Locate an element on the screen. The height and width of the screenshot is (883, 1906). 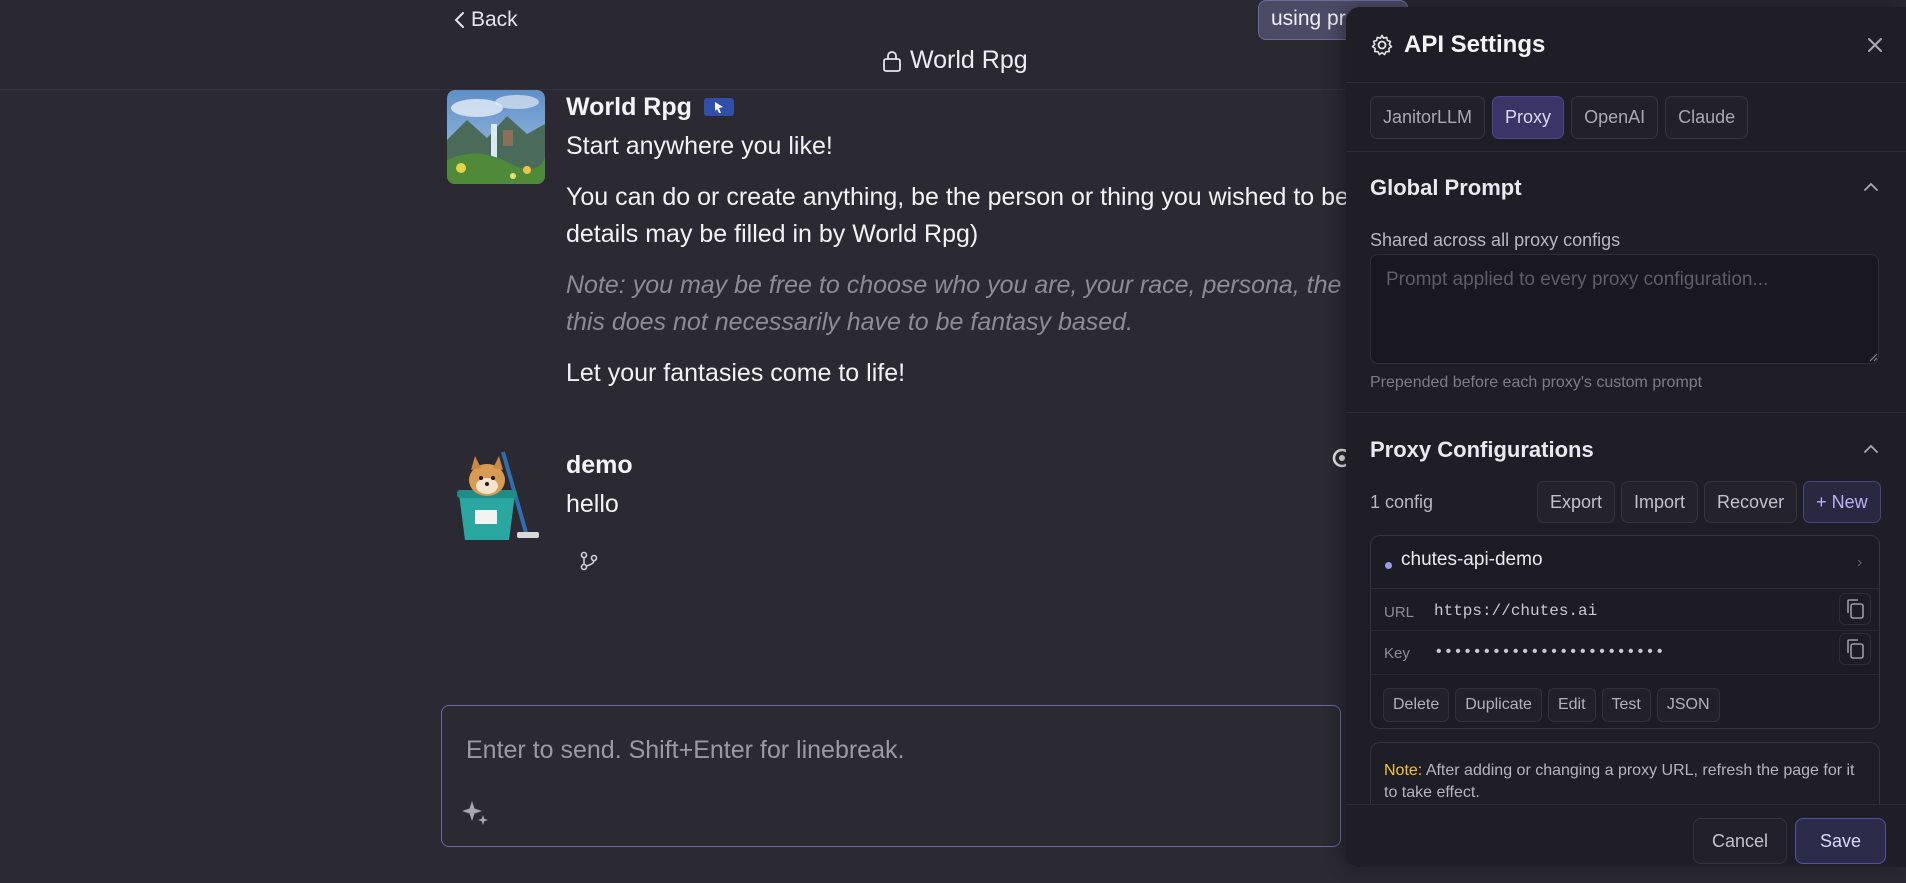
config-card-header: chutes-api-demo › is located at coordinates (1625, 562).